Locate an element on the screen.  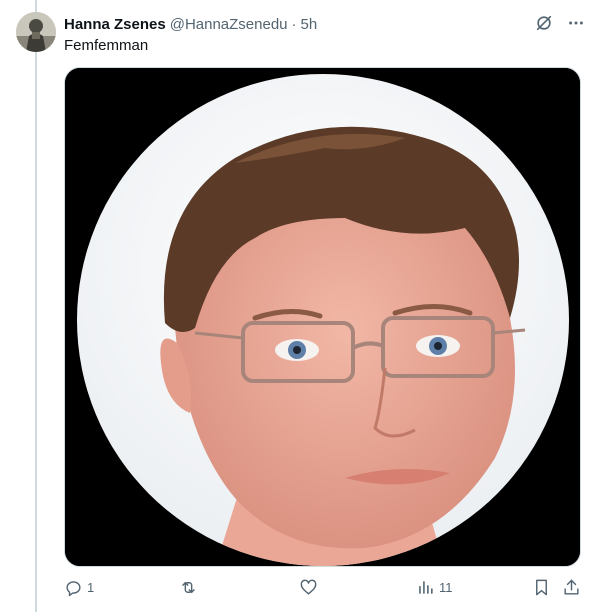
avatar-image is located at coordinates (36, 32).